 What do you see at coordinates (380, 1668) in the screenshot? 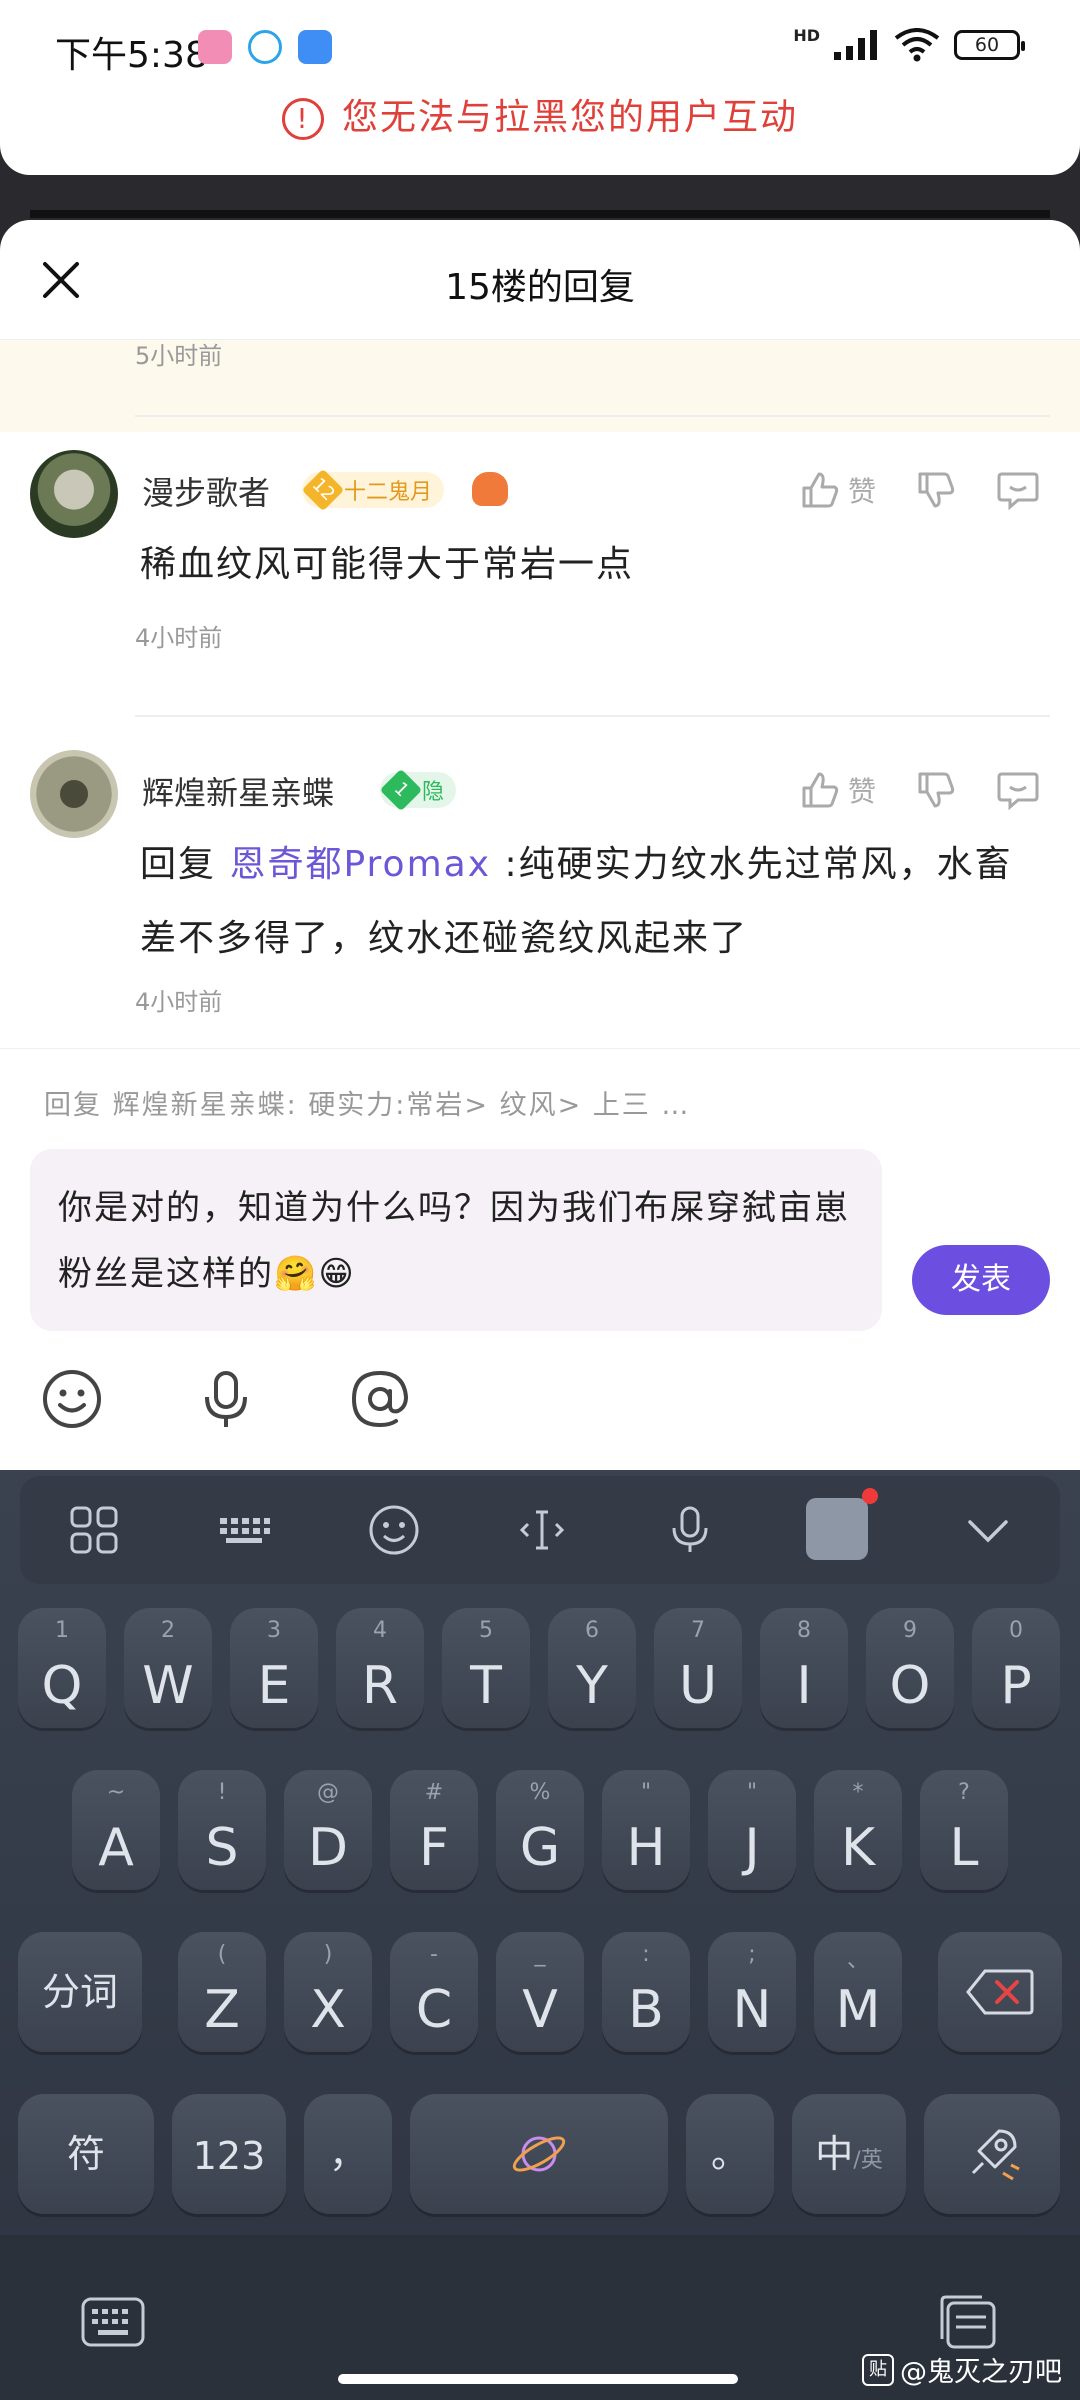
I see `key-r: 4R` at bounding box center [380, 1668].